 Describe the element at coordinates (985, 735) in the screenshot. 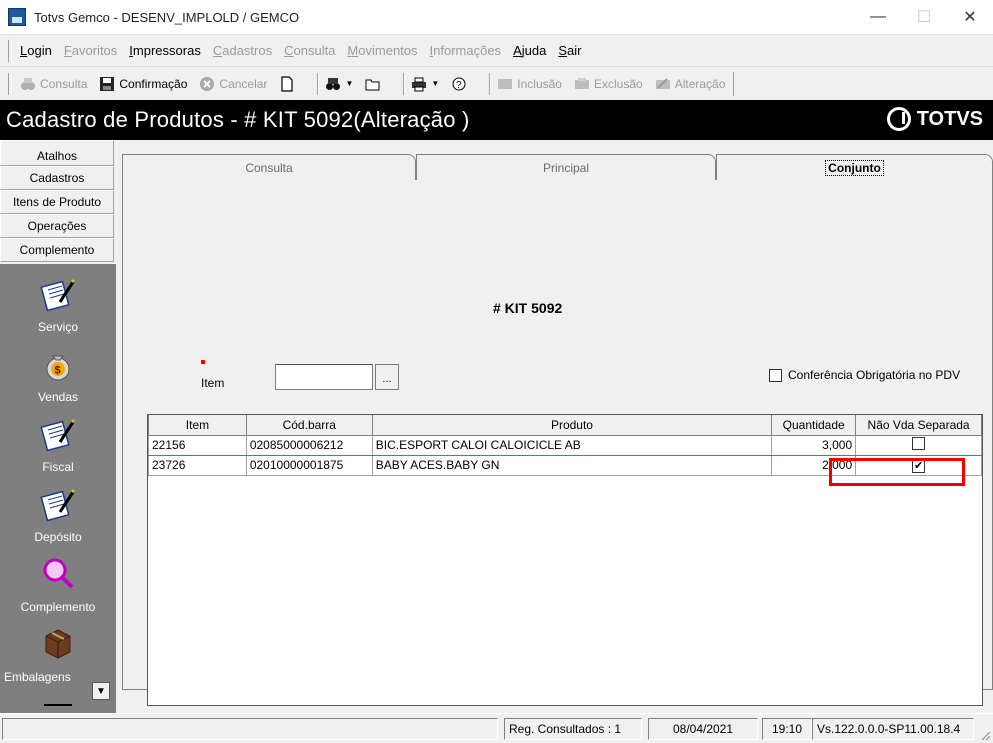

I see `resize-grip-icon` at that location.